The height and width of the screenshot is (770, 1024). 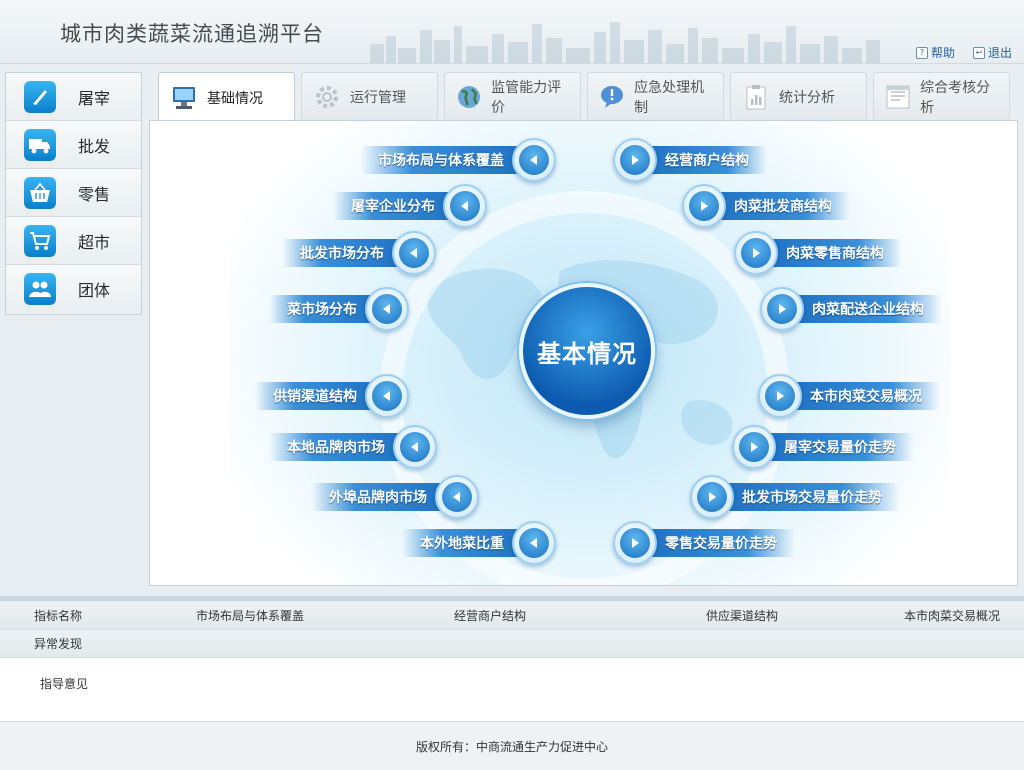 What do you see at coordinates (526, 98) in the screenshot?
I see `tab-label: 监管能力评价` at bounding box center [526, 98].